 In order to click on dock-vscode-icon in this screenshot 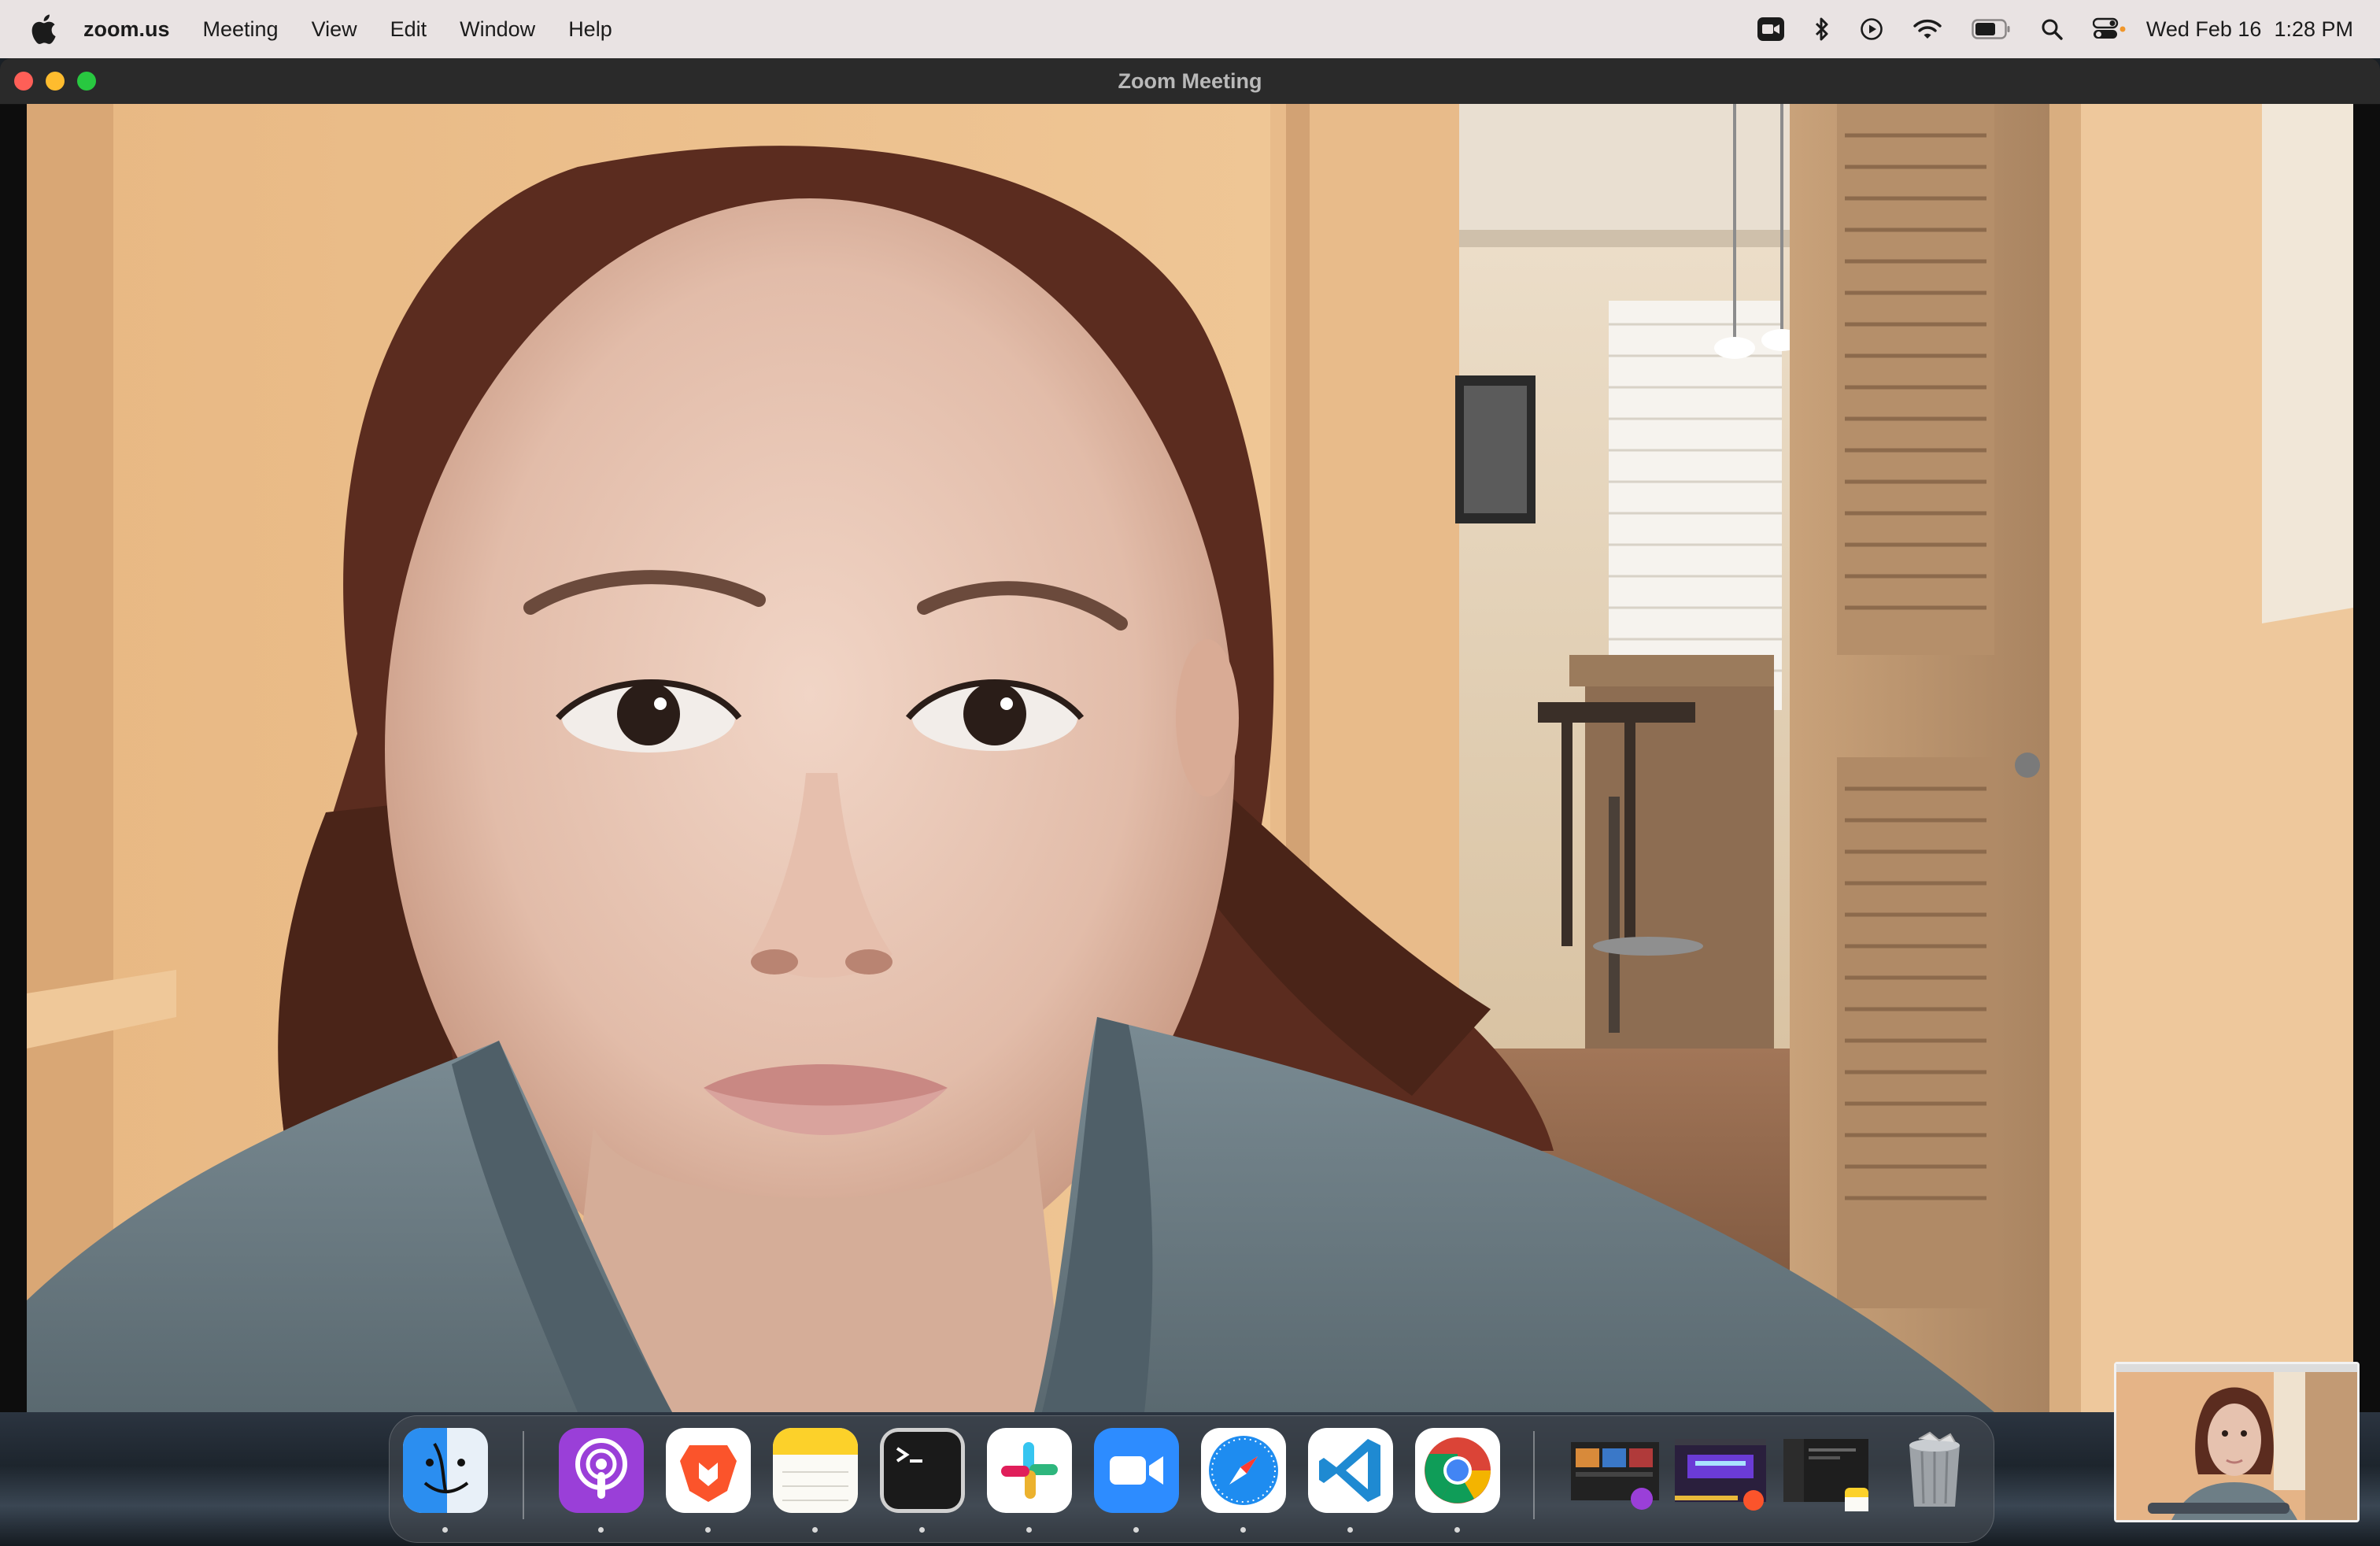, I will do `click(1350, 1470)`.